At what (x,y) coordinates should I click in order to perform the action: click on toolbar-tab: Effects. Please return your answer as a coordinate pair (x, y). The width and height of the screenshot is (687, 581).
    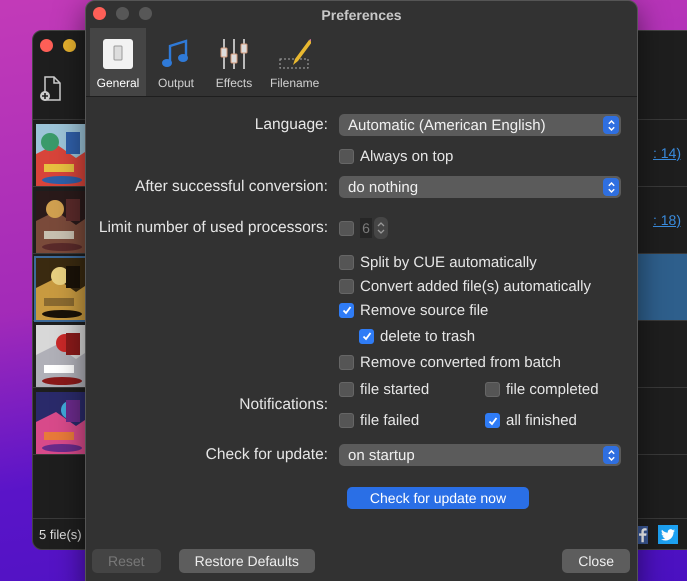
    Looking at the image, I should click on (234, 62).